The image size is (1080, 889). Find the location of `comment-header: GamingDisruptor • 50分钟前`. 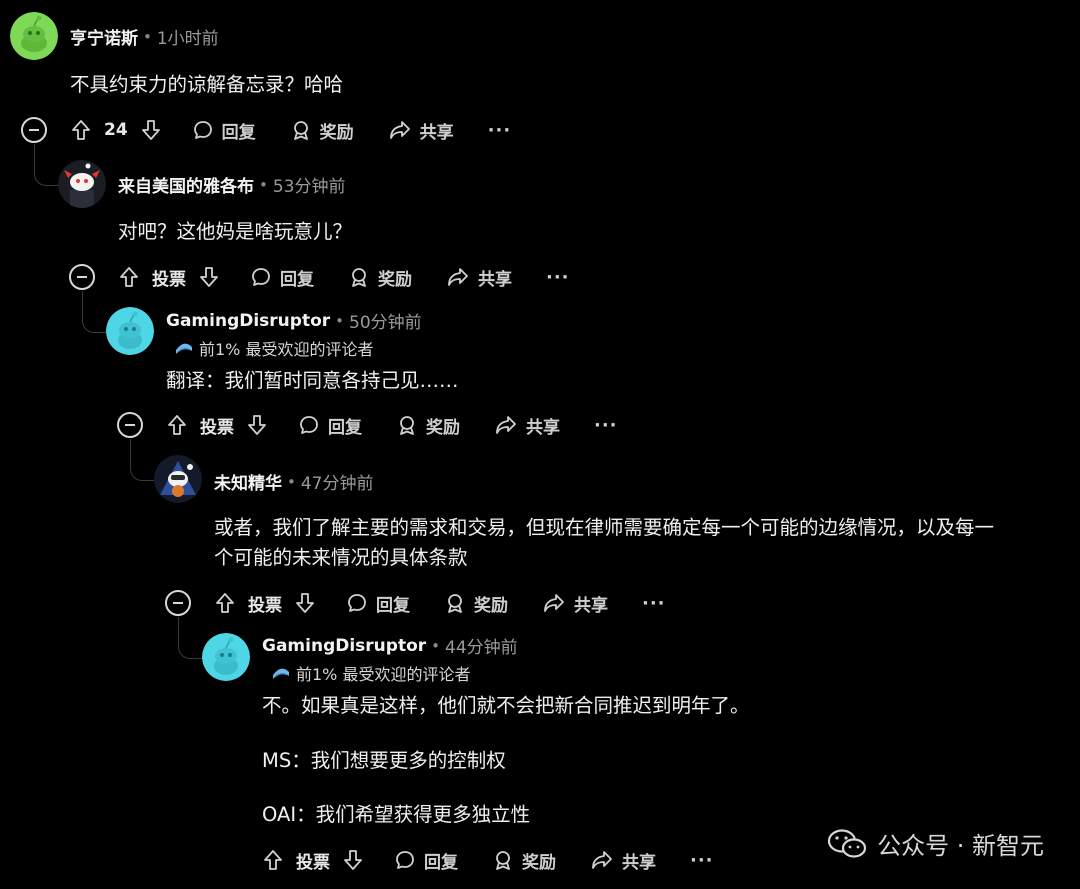

comment-header: GamingDisruptor • 50分钟前 is located at coordinates (294, 321).